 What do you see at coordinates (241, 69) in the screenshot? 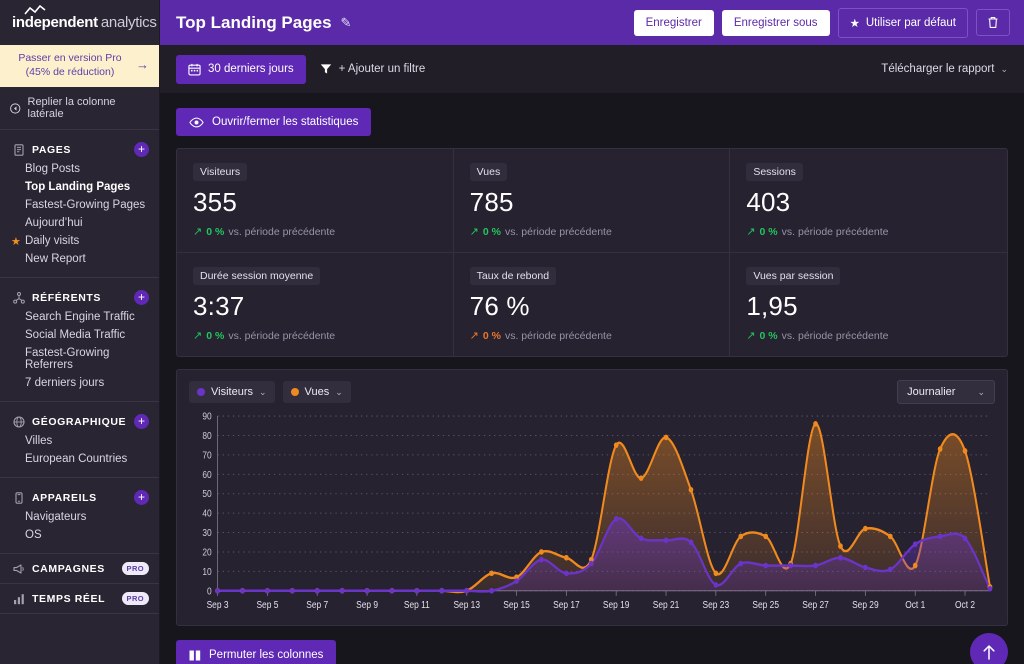
I see `date-range-button: 30 derniers jours` at bounding box center [241, 69].